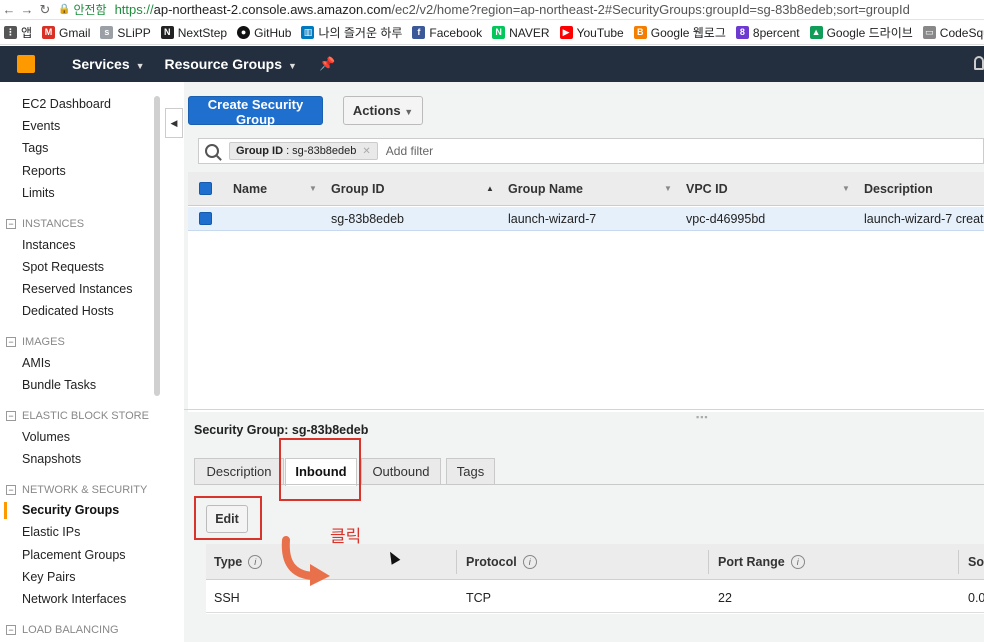  Describe the element at coordinates (238, 562) in the screenshot. I see `column-type: Type i` at that location.